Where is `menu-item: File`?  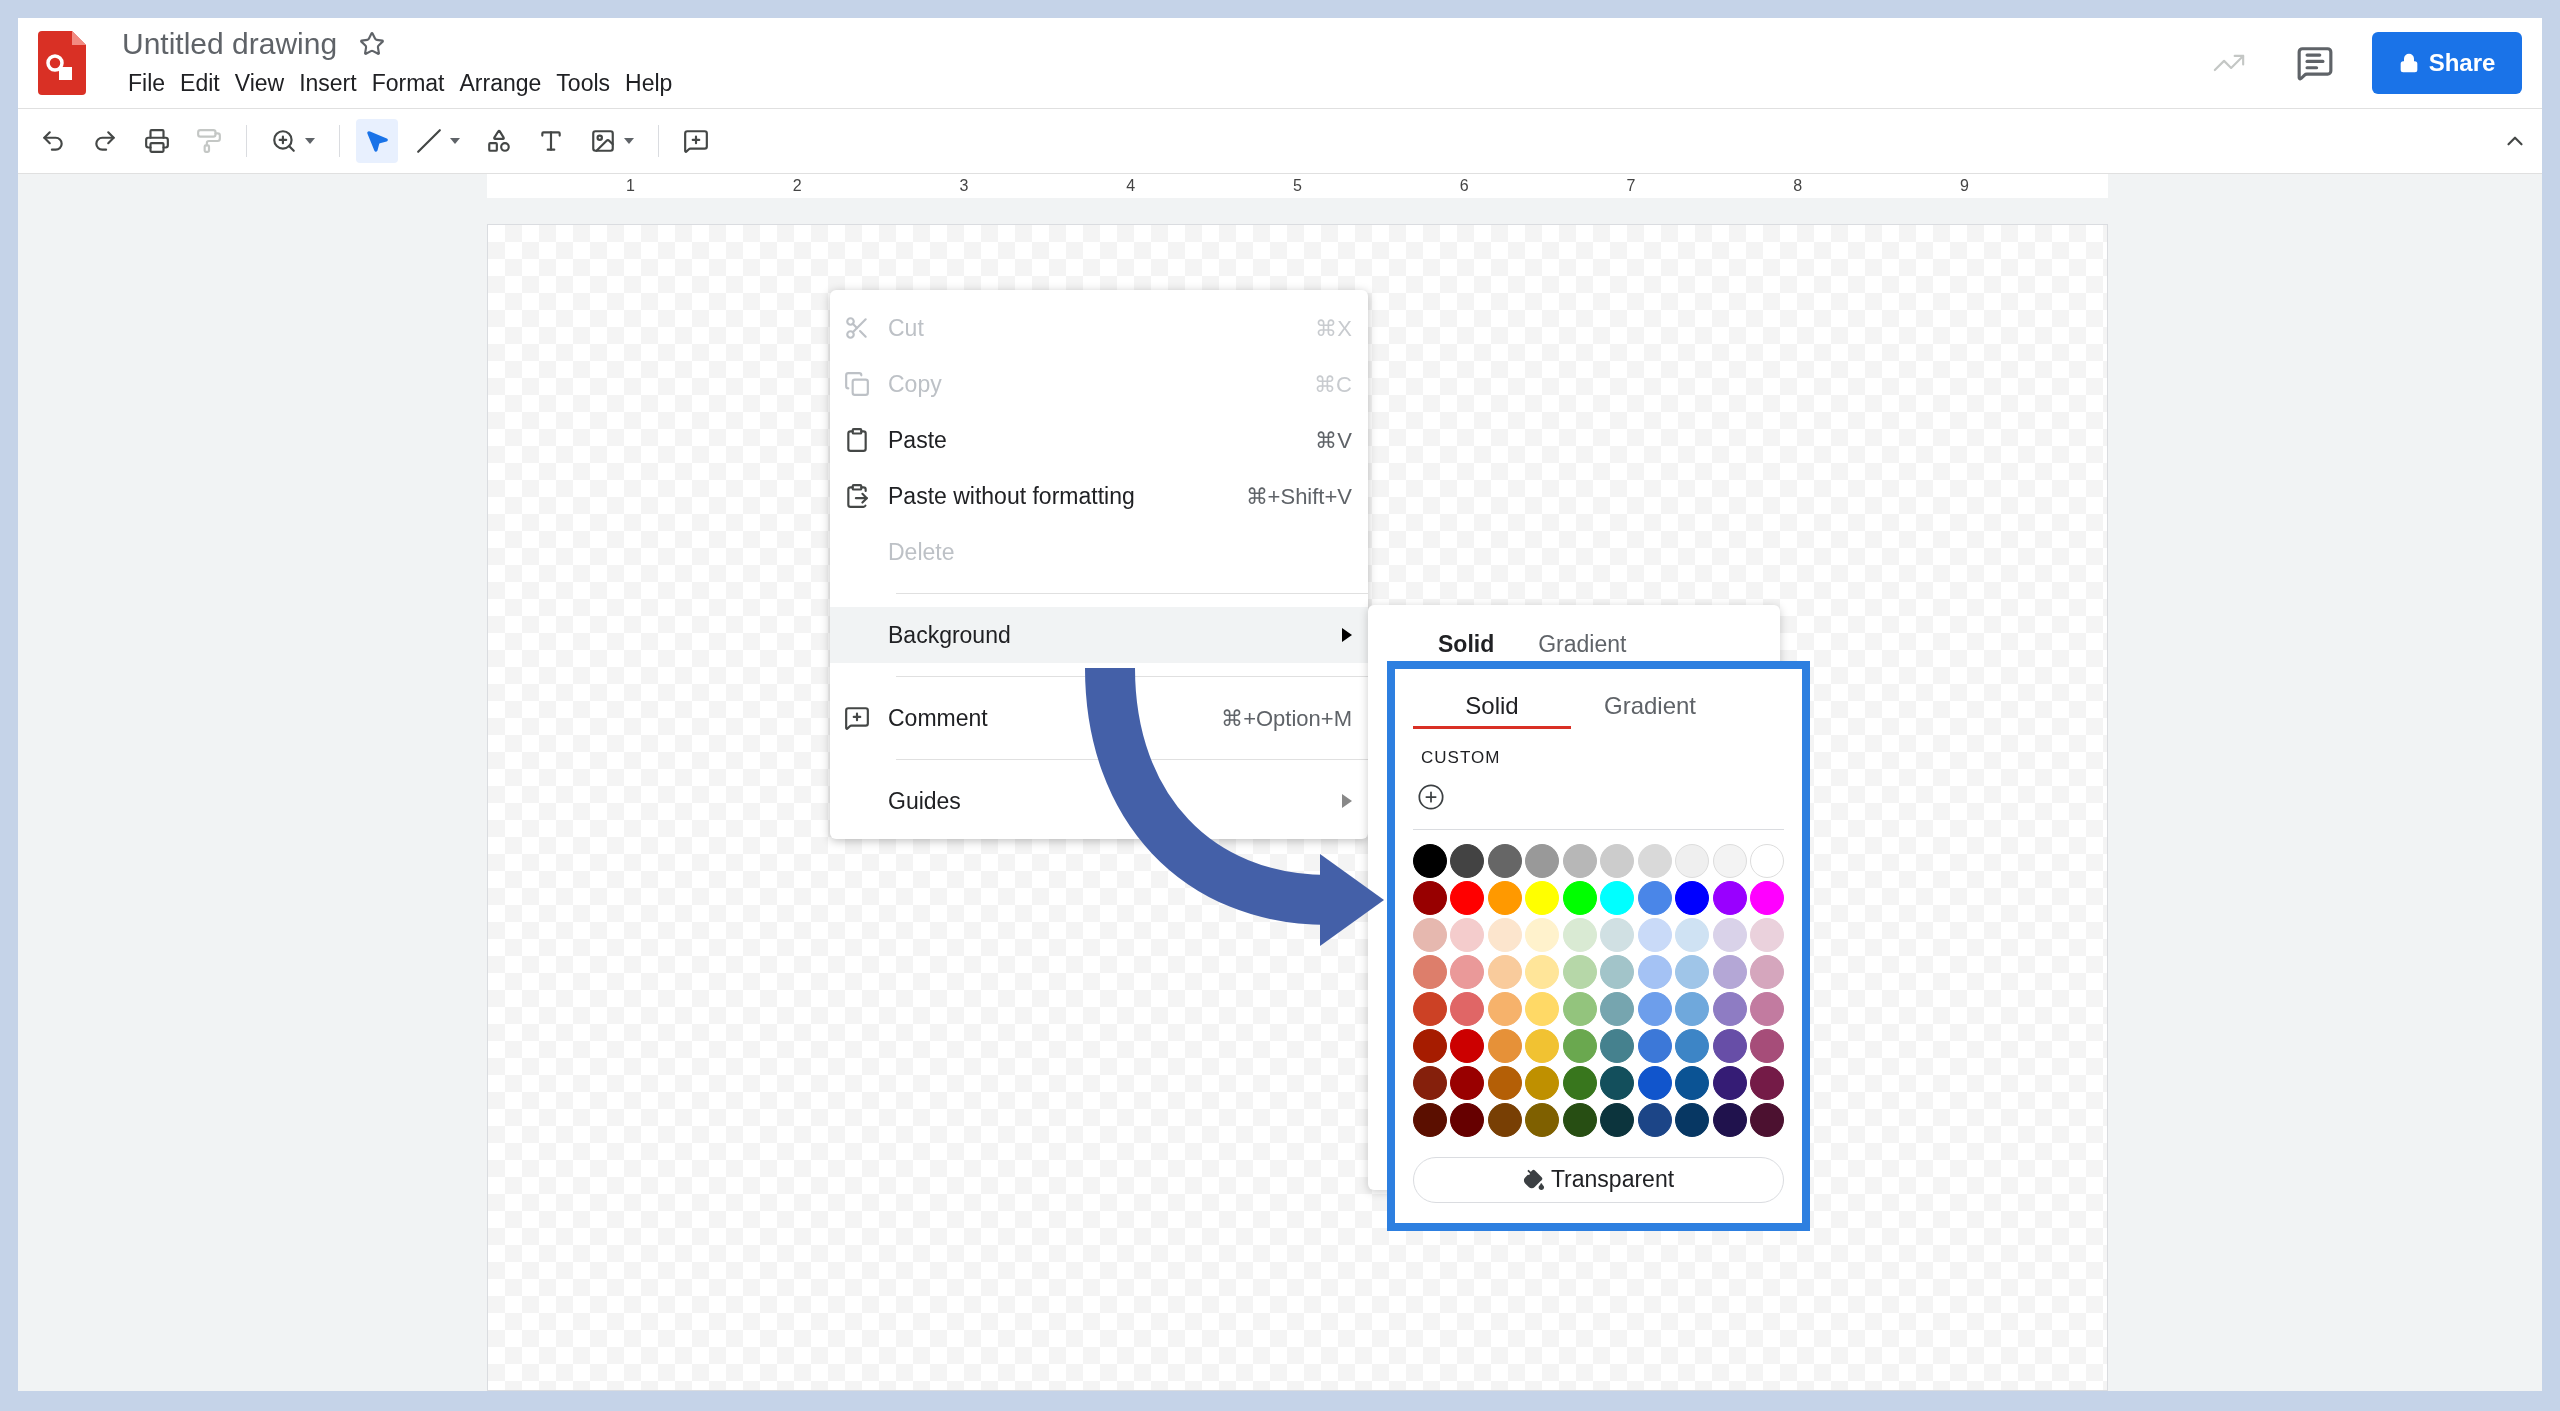
menu-item: File is located at coordinates (147, 83).